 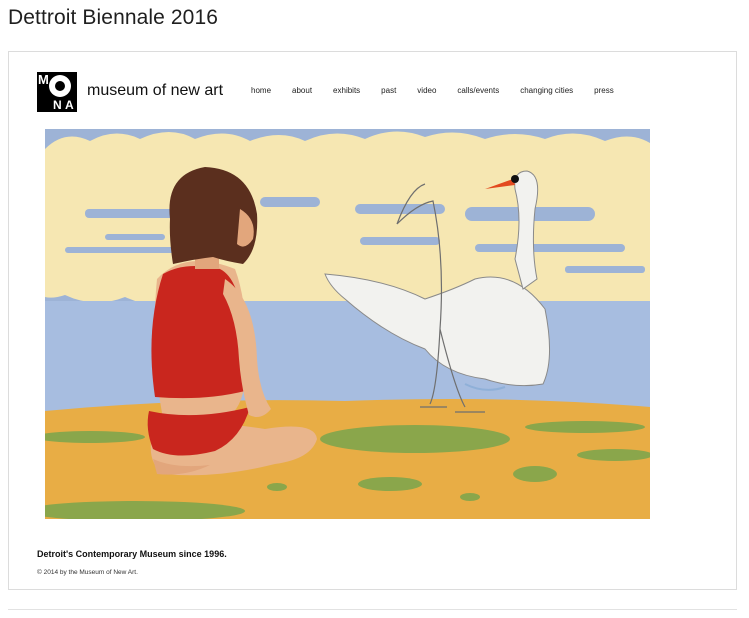 I want to click on nav-item-exhibits: exhibits, so click(x=346, y=90).